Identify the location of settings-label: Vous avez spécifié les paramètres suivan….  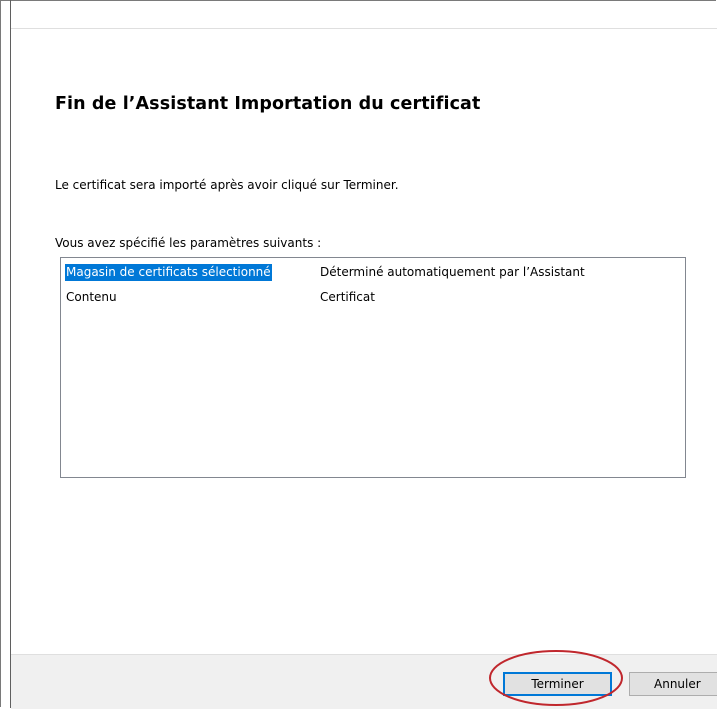
(188, 243).